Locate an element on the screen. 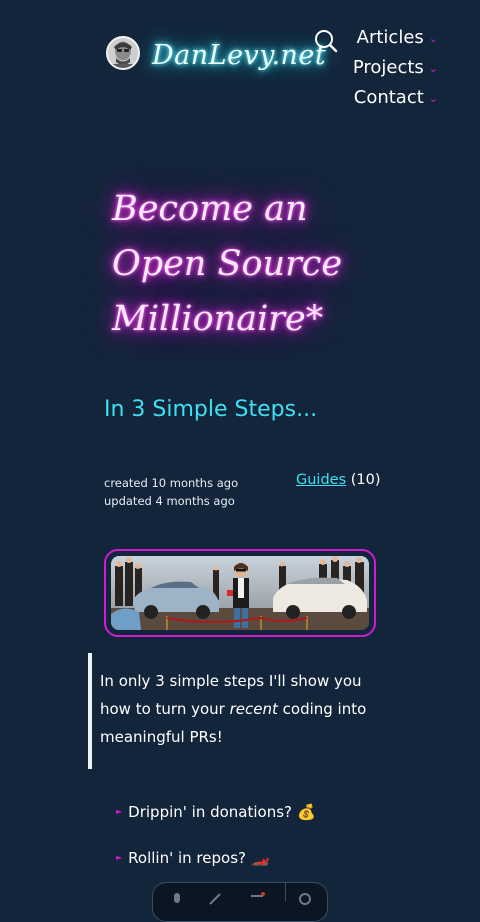  avatar-portrait-image is located at coordinates (123, 53).